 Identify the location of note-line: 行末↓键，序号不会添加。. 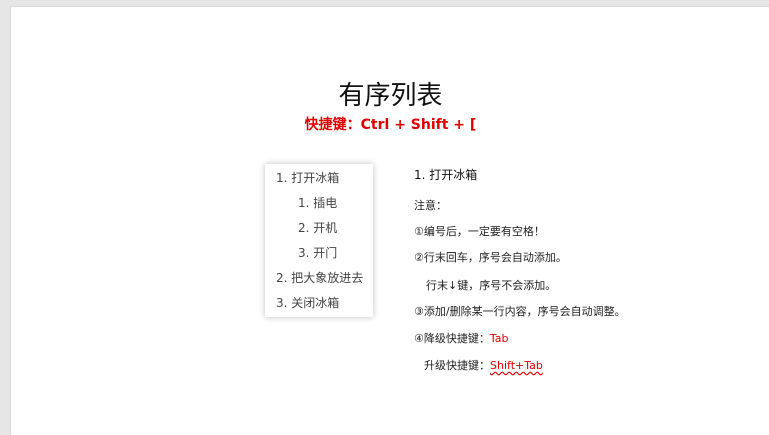
(491, 285).